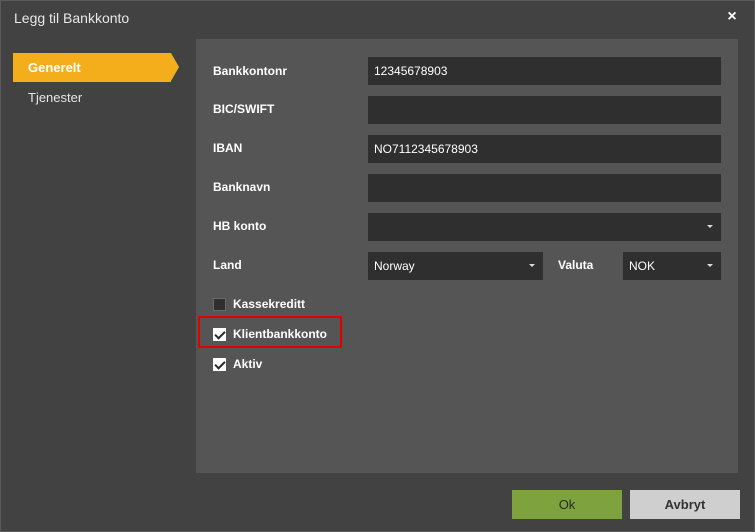 The image size is (755, 532). Describe the element at coordinates (270, 332) in the screenshot. I see `highlight-box` at that location.